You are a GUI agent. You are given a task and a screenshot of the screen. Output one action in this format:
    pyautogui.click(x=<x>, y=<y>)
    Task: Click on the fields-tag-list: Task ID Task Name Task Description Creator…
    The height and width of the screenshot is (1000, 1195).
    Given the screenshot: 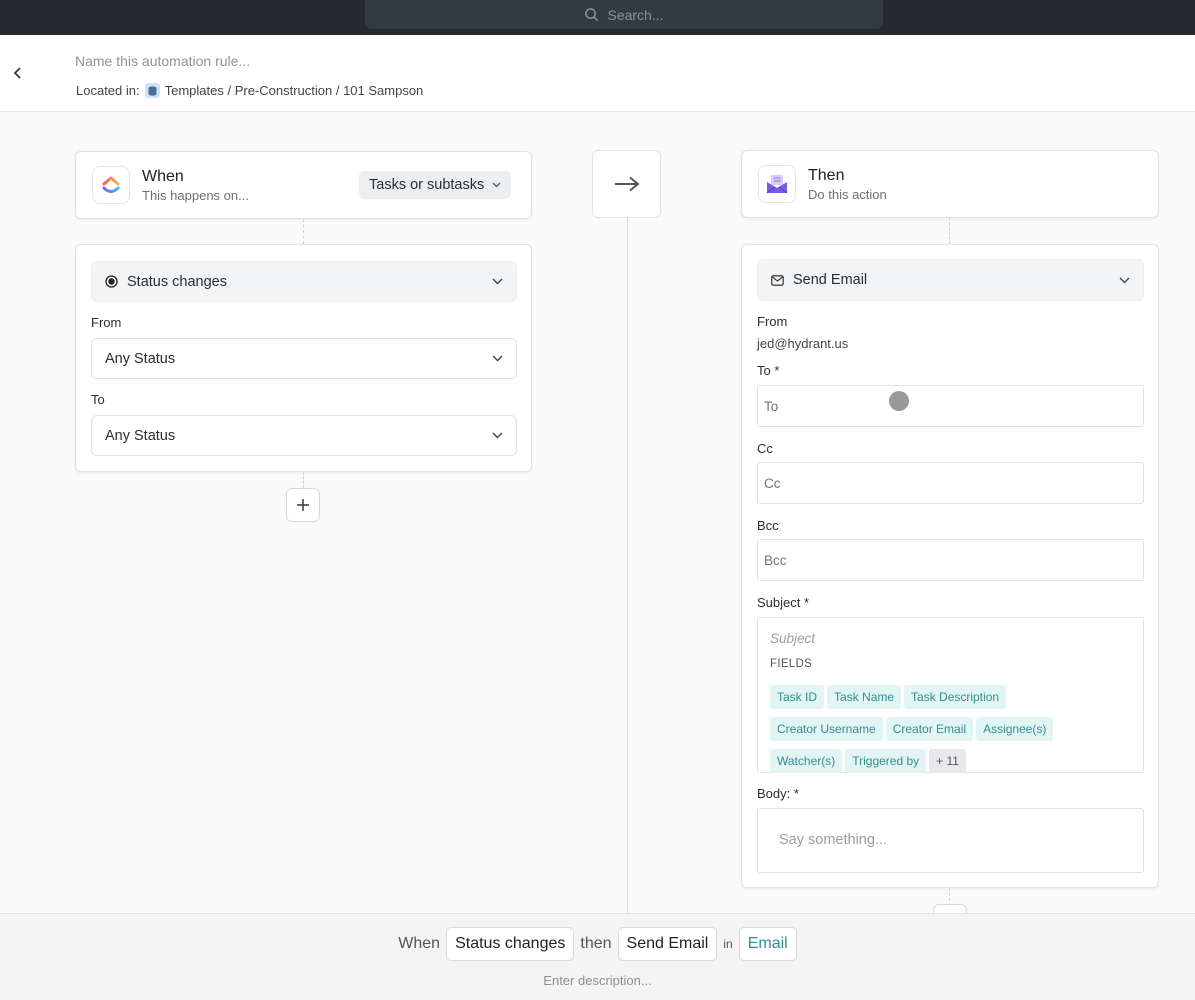 What is the action you would take?
    pyautogui.click(x=950, y=733)
    